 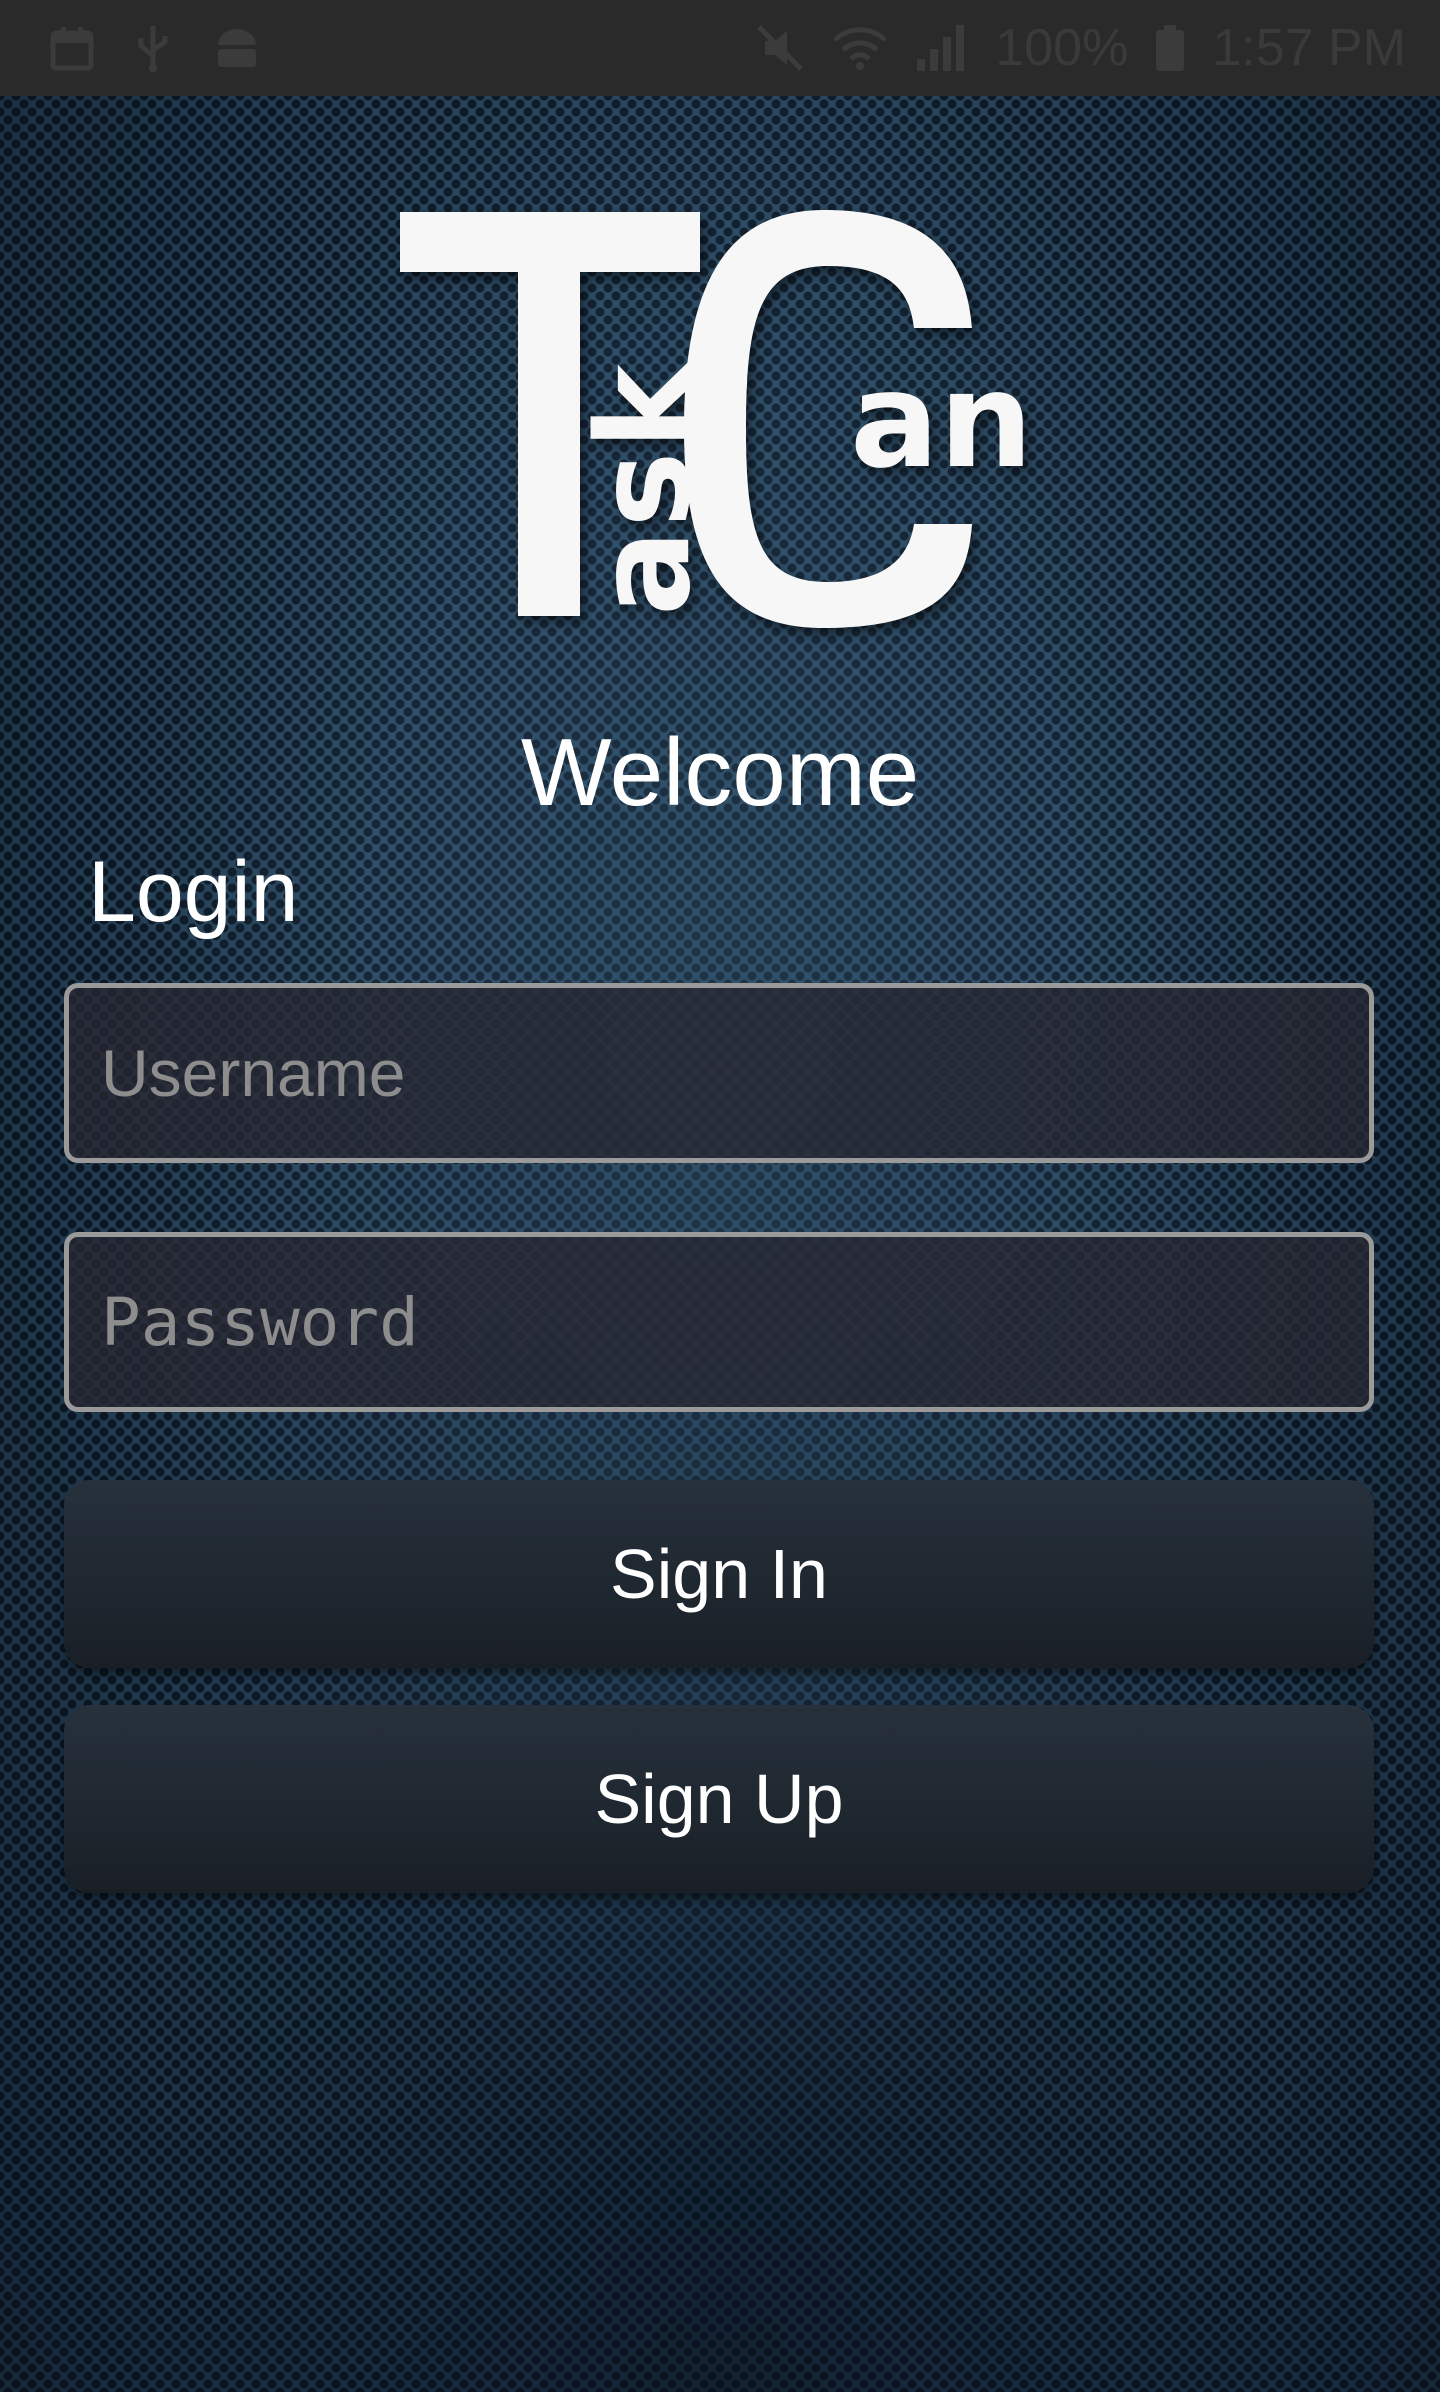 What do you see at coordinates (131, 48) in the screenshot?
I see `status-bar-left` at bounding box center [131, 48].